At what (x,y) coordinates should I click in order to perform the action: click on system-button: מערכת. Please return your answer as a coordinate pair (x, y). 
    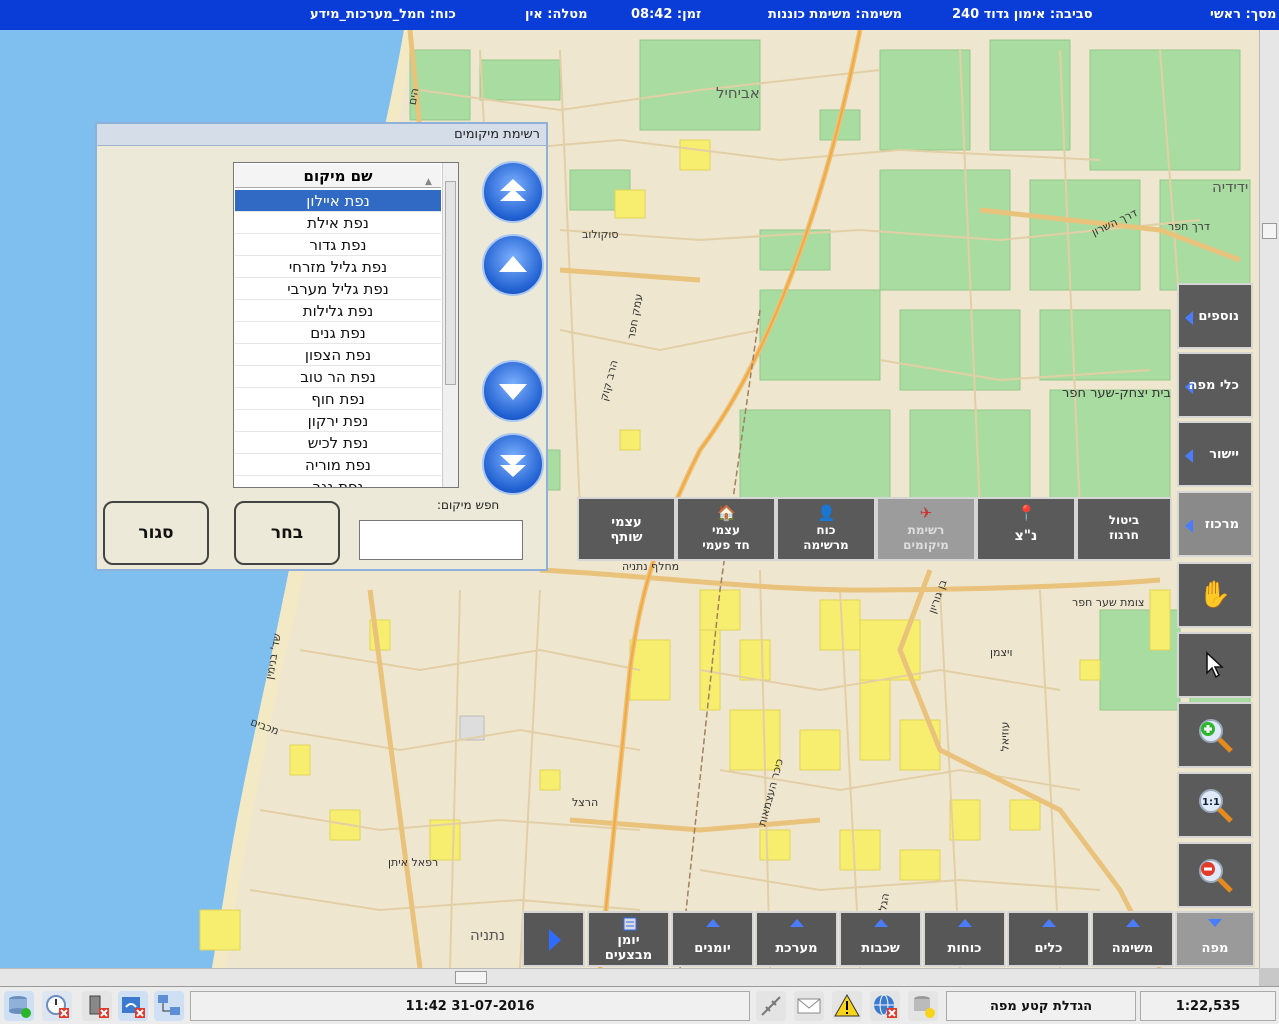
    Looking at the image, I should click on (796, 939).